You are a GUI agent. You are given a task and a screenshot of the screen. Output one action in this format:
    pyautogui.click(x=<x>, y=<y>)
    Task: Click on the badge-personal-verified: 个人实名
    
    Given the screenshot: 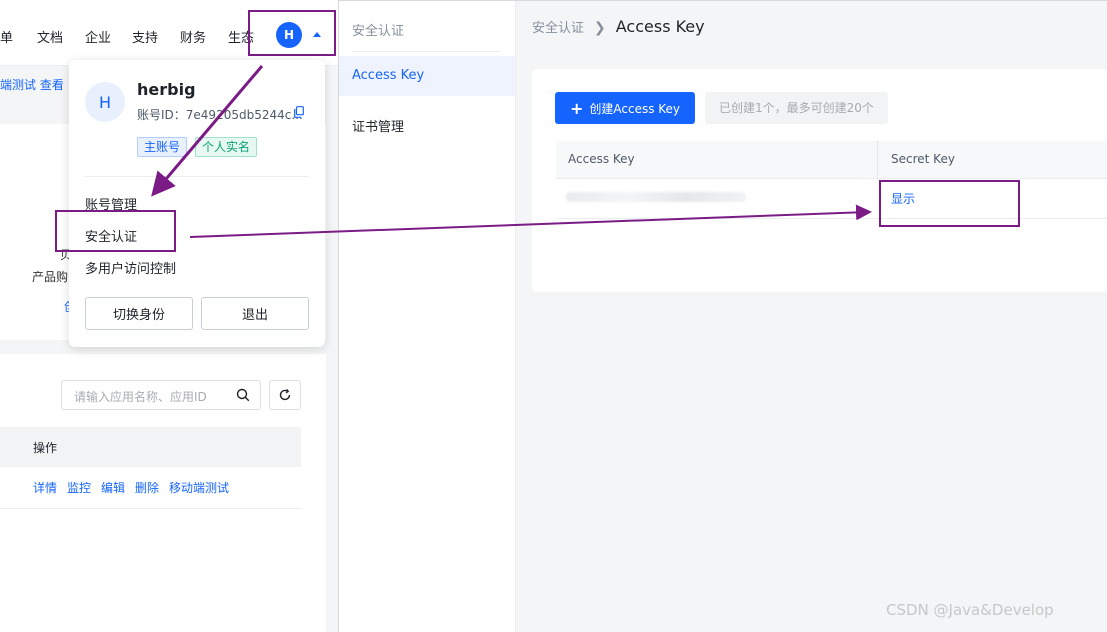 What is the action you would take?
    pyautogui.click(x=226, y=147)
    